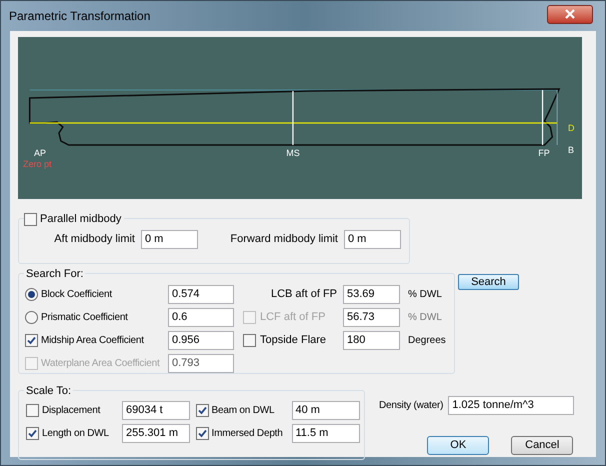  Describe the element at coordinates (284, 240) in the screenshot. I see `field-label: Forward midbody limit` at that location.